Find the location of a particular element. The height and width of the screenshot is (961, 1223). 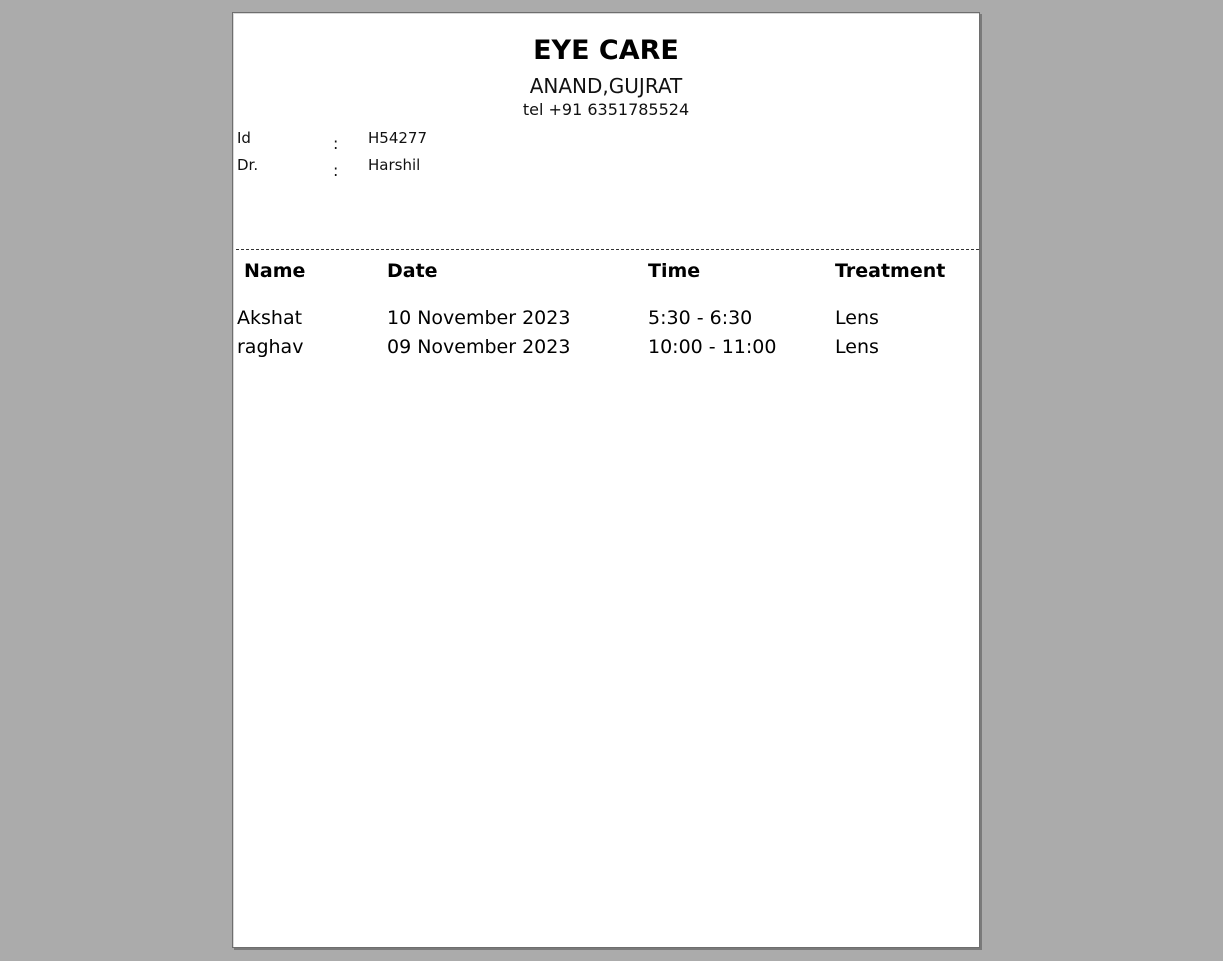

clinic-location: ANAND,GUJRAT is located at coordinates (606, 86).